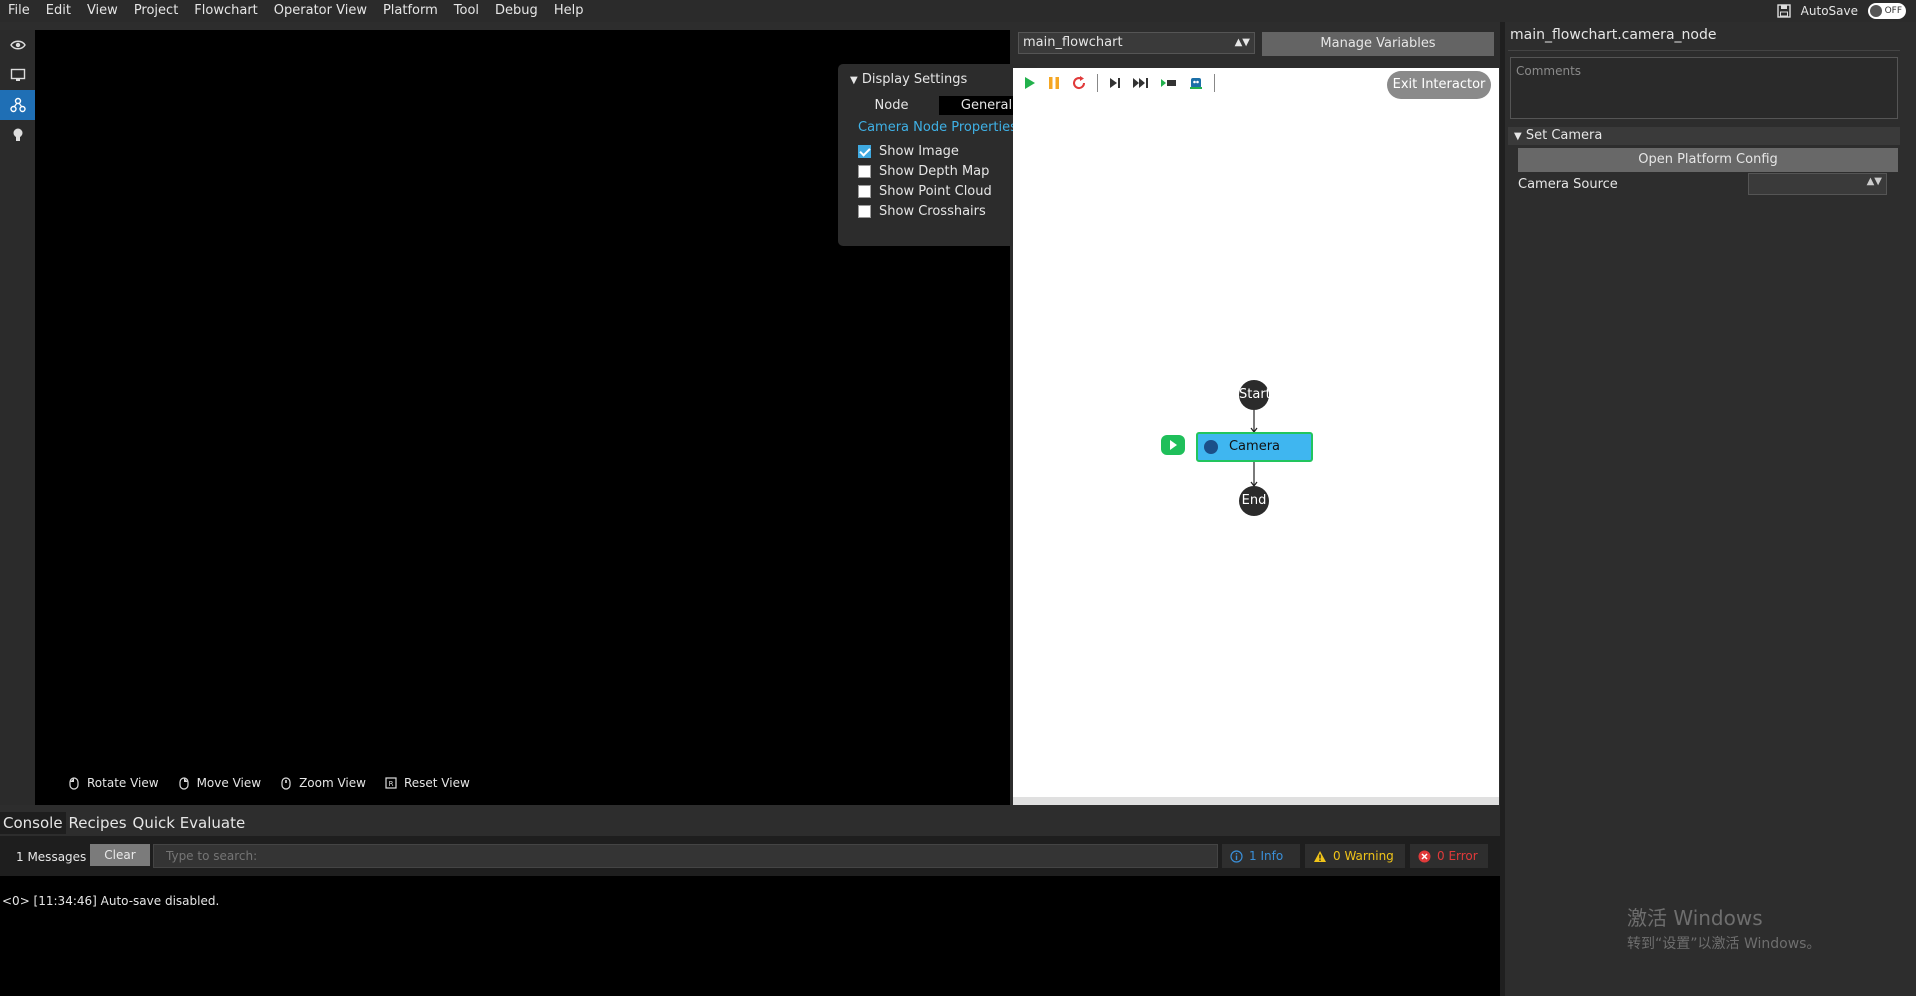 Image resolution: width=1916 pixels, height=996 pixels. Describe the element at coordinates (935, 191) in the screenshot. I see `show-point-cloud-label: Show Point Cloud` at that location.